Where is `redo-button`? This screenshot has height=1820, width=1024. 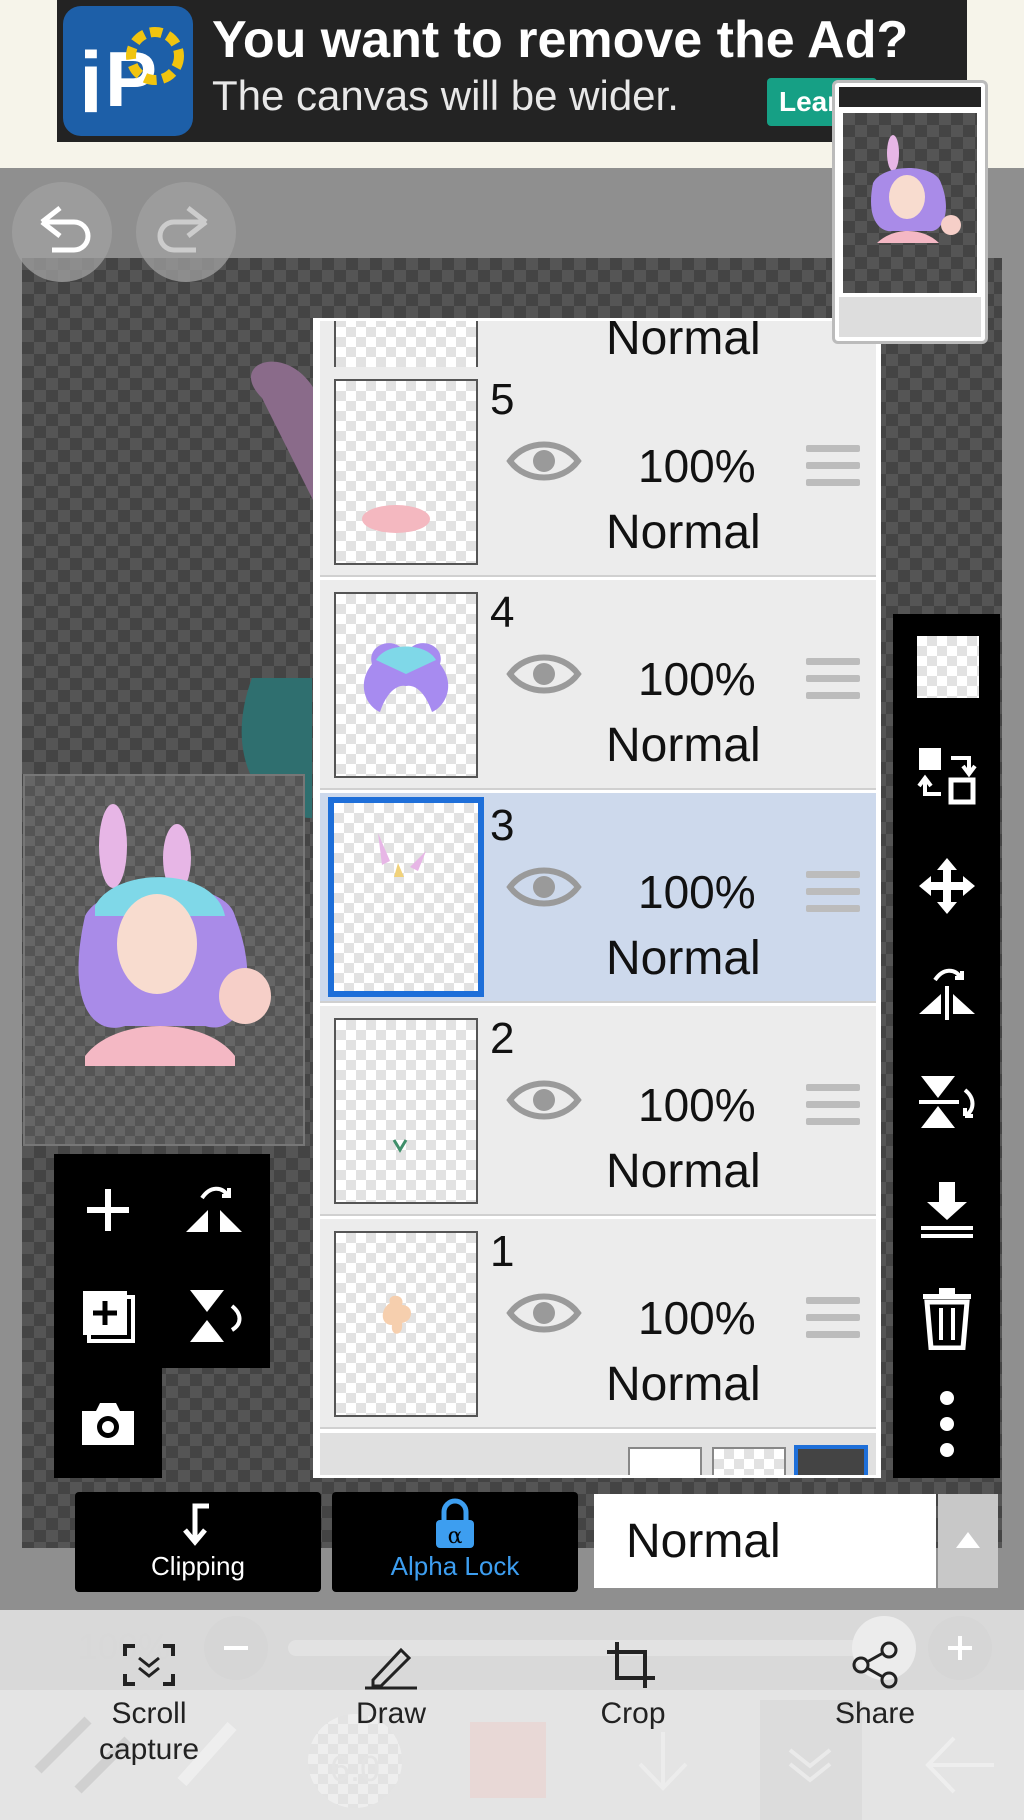 redo-button is located at coordinates (186, 232).